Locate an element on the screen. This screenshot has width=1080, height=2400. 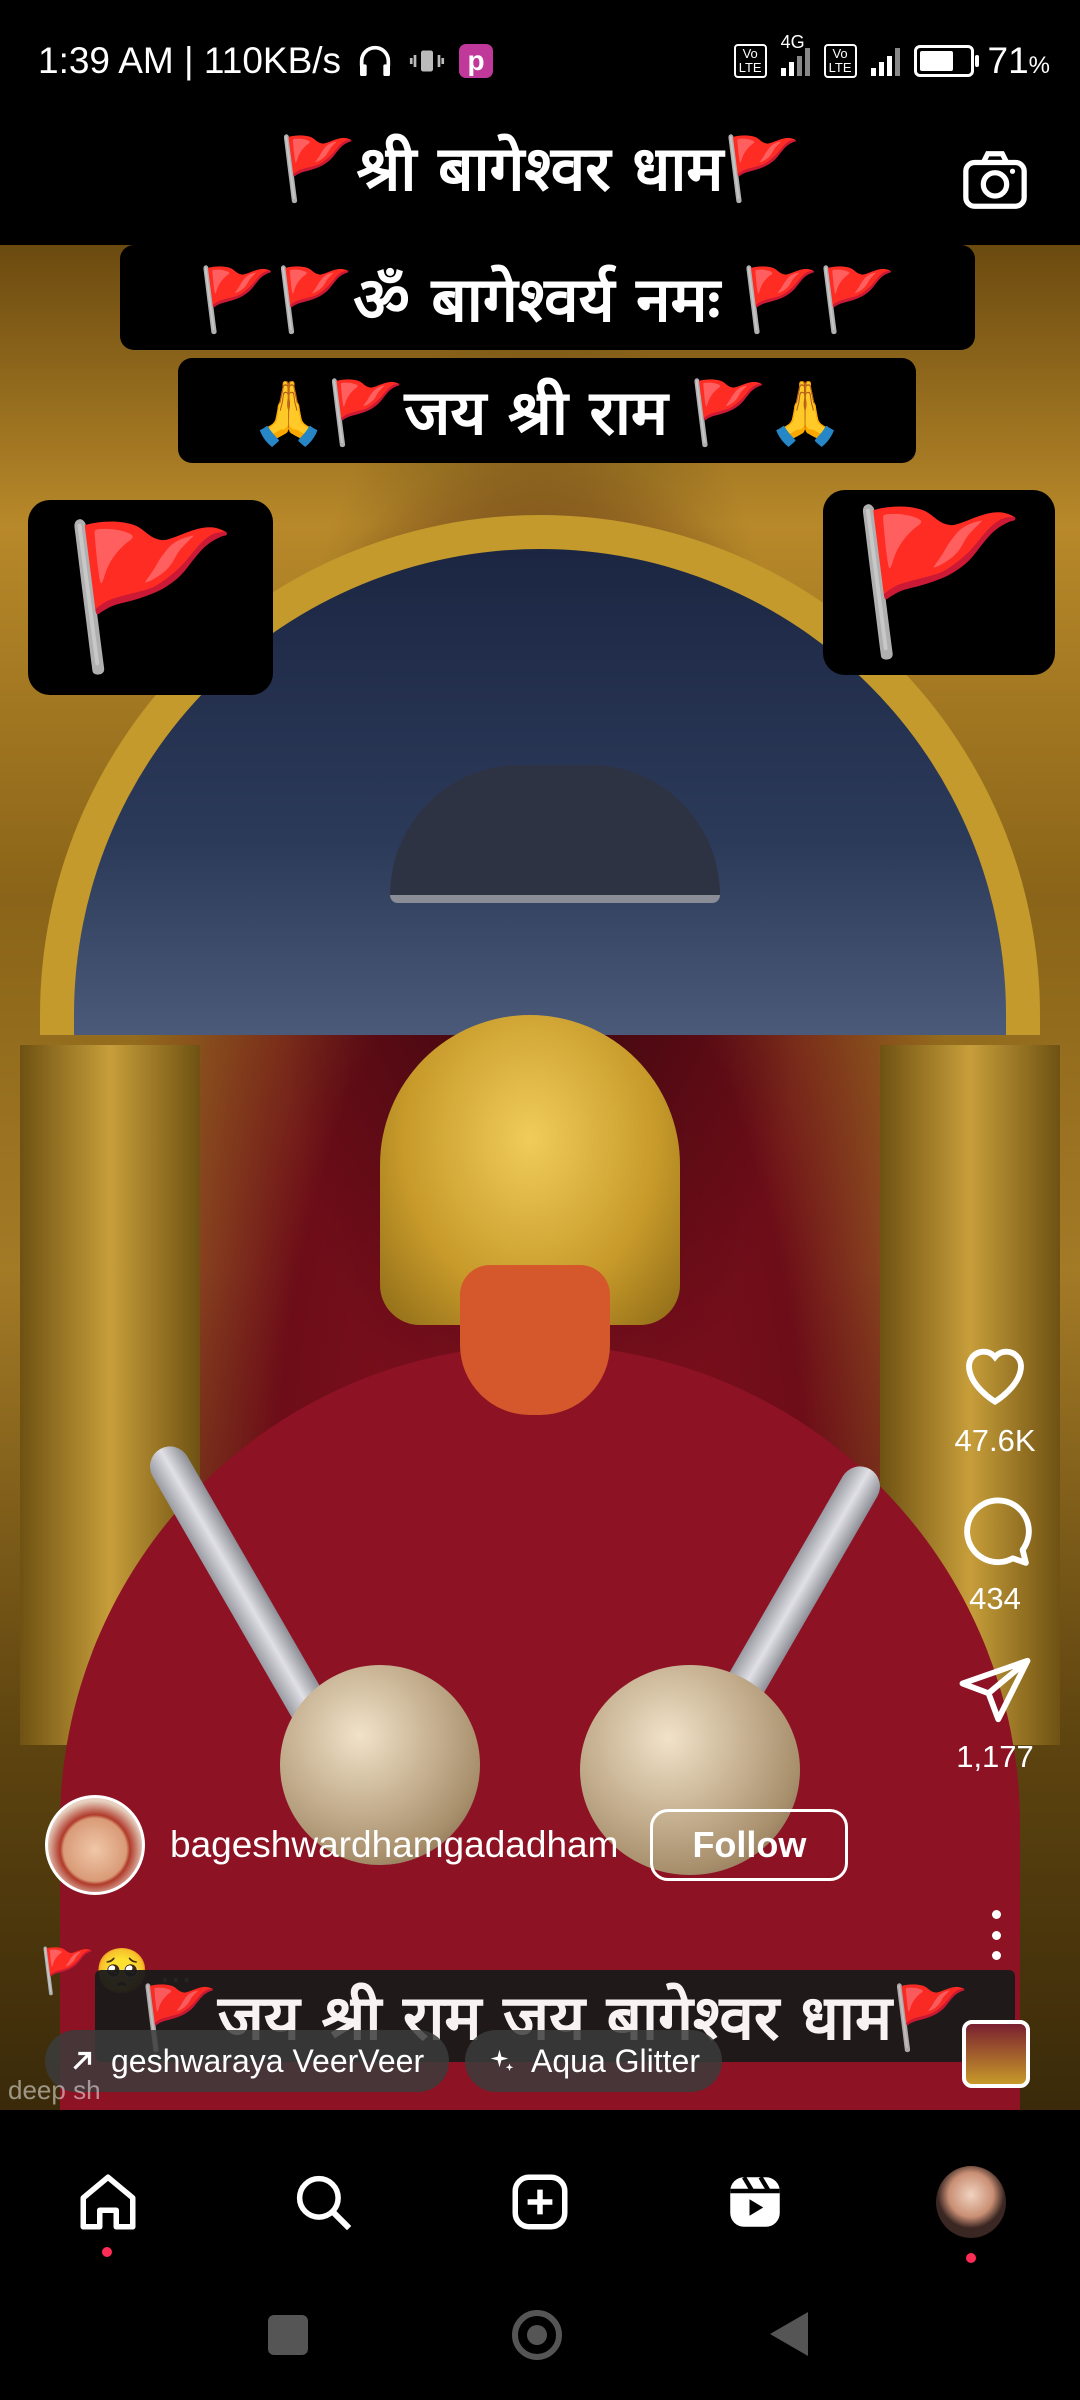
heart-icon is located at coordinates (995, 1377).